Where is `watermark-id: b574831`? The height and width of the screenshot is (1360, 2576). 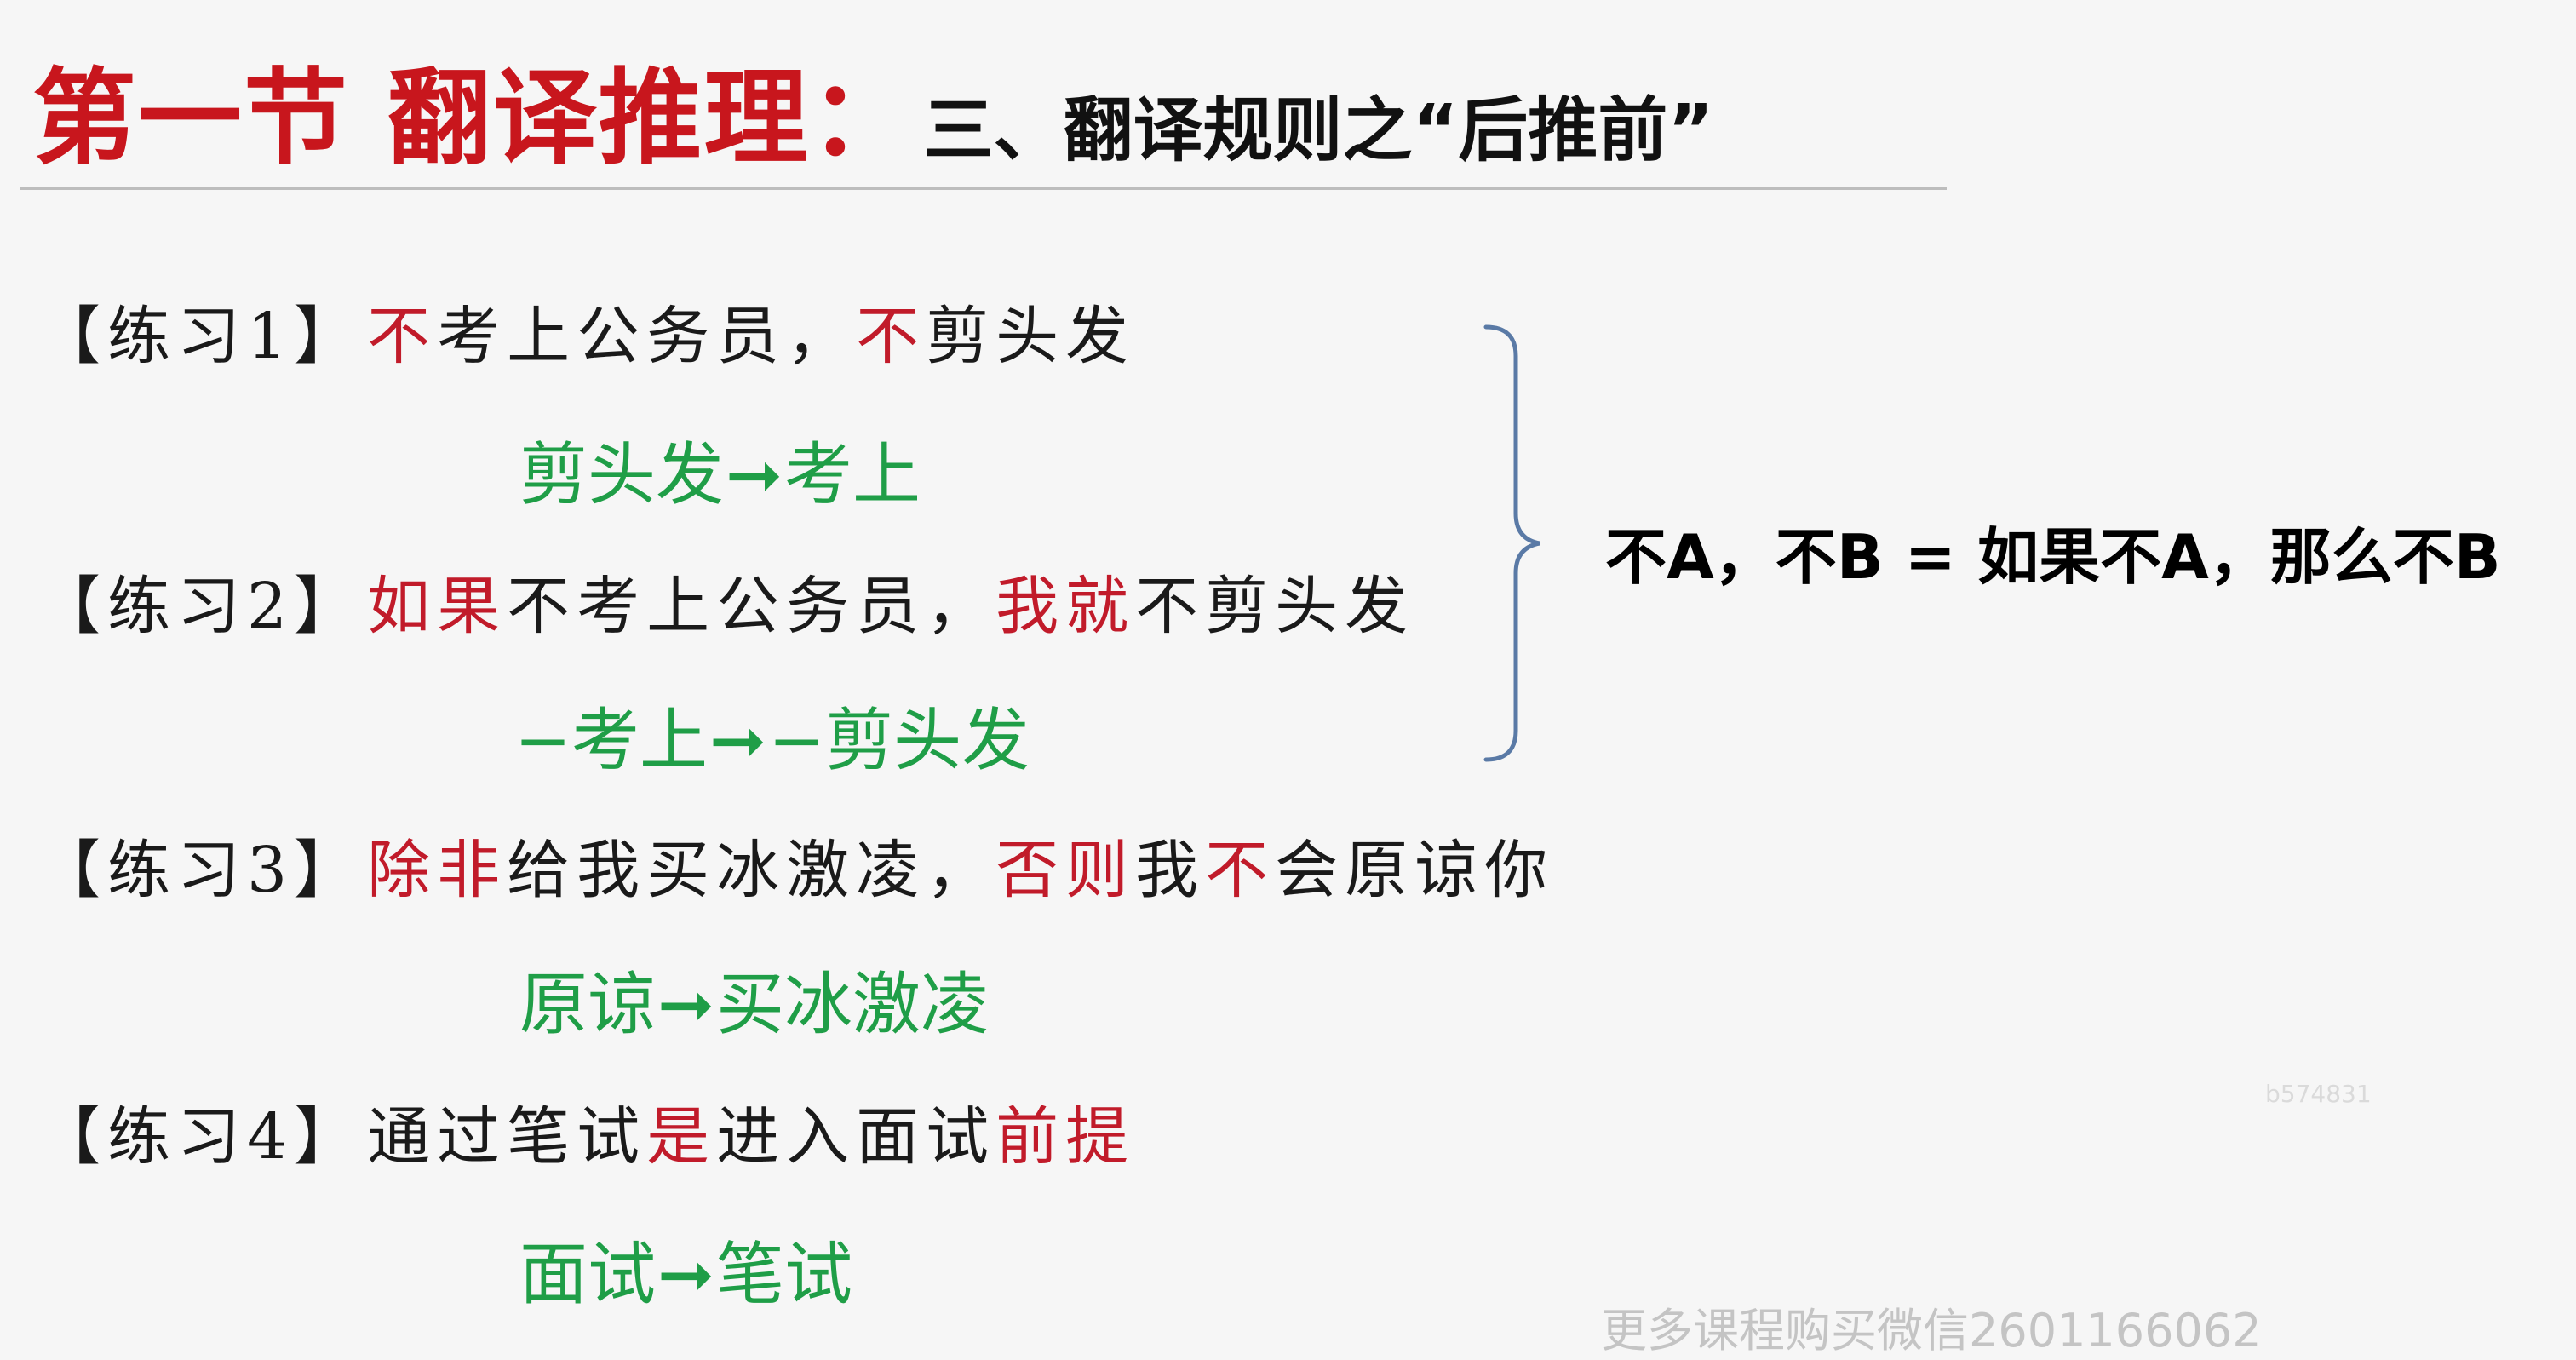 watermark-id: b574831 is located at coordinates (2318, 1094).